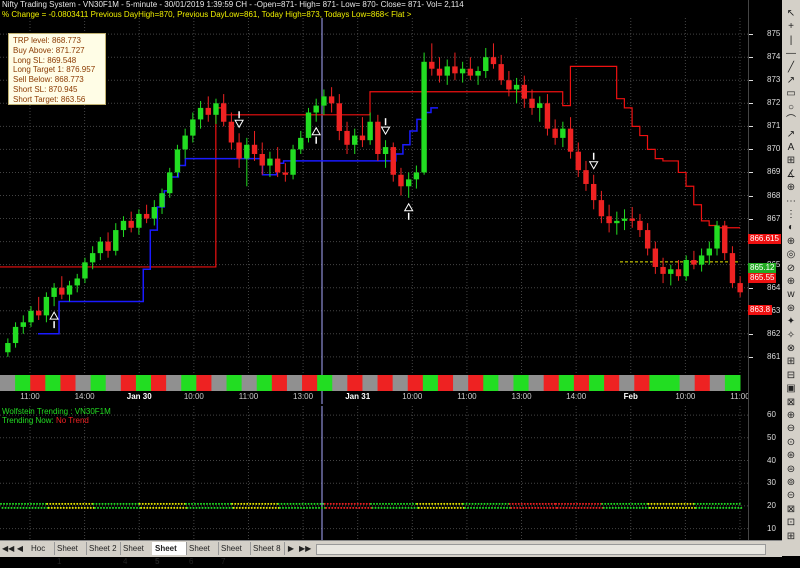  What do you see at coordinates (791, 483) in the screenshot?
I see `ring-icon: ⊚` at bounding box center [791, 483].